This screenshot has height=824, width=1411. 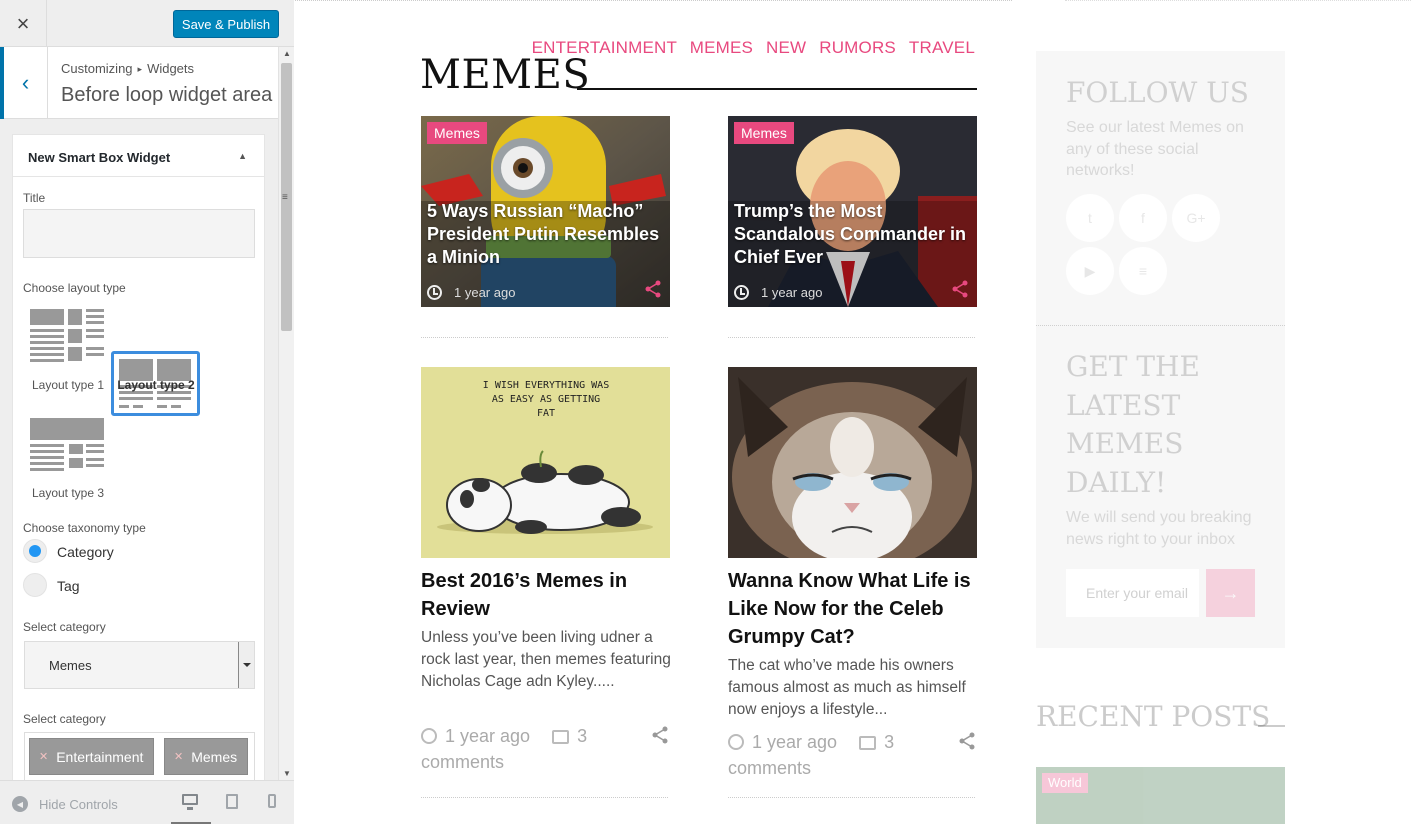 I want to click on radio-category, so click(x=35, y=551).